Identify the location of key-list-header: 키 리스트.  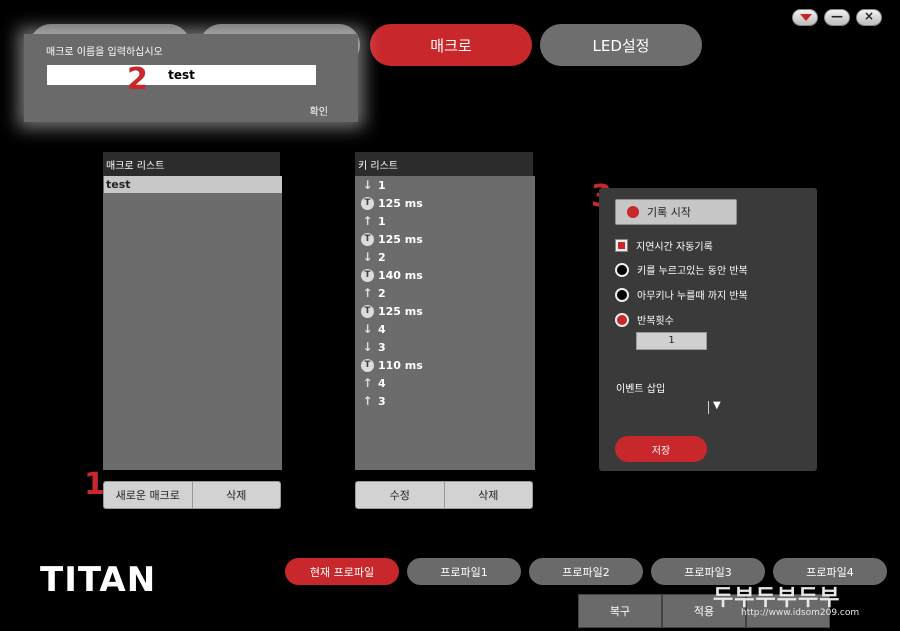
(444, 164).